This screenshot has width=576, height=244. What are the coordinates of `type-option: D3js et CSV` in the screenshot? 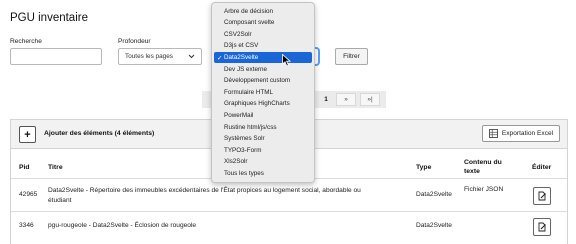 It's located at (263, 45).